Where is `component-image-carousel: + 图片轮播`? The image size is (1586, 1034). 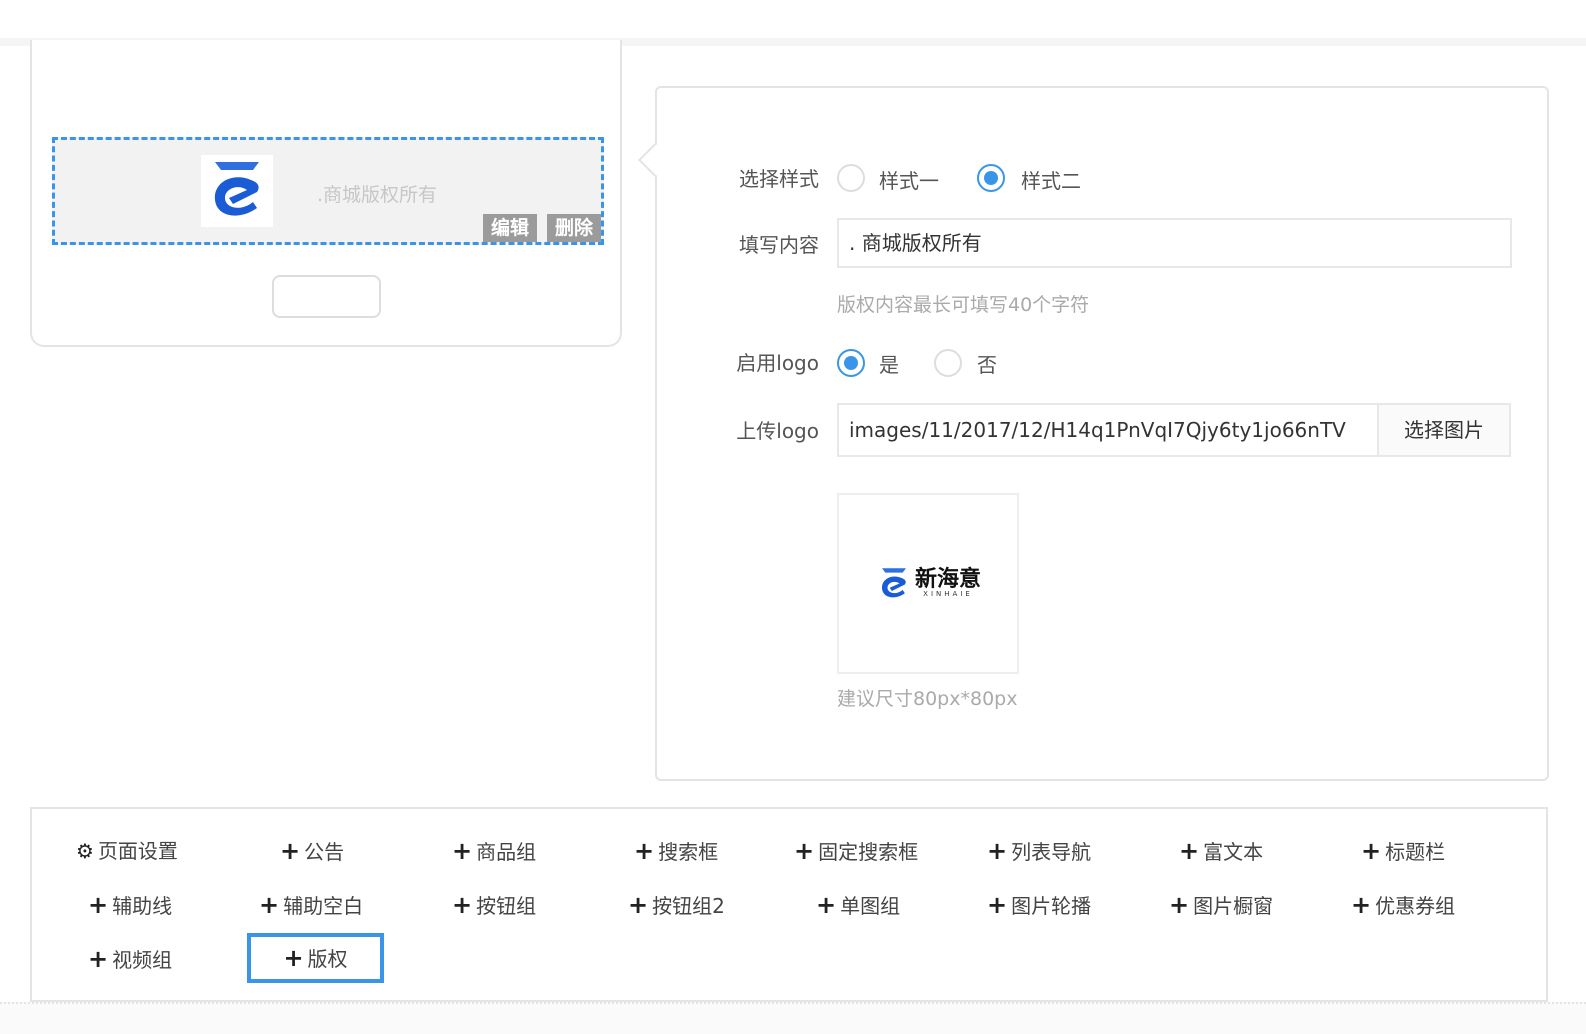 component-image-carousel: + 图片轮播 is located at coordinates (1039, 905).